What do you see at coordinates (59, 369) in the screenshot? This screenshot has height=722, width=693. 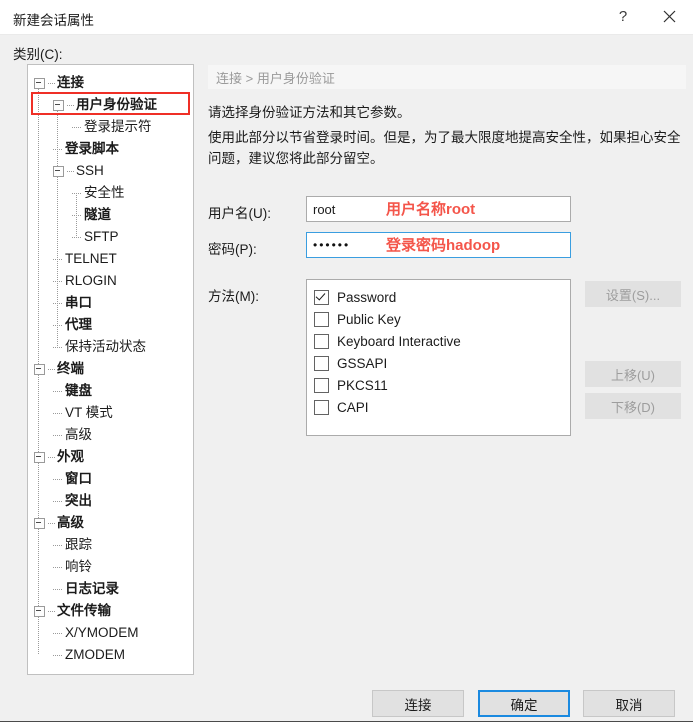 I see `tree-item: 终端` at bounding box center [59, 369].